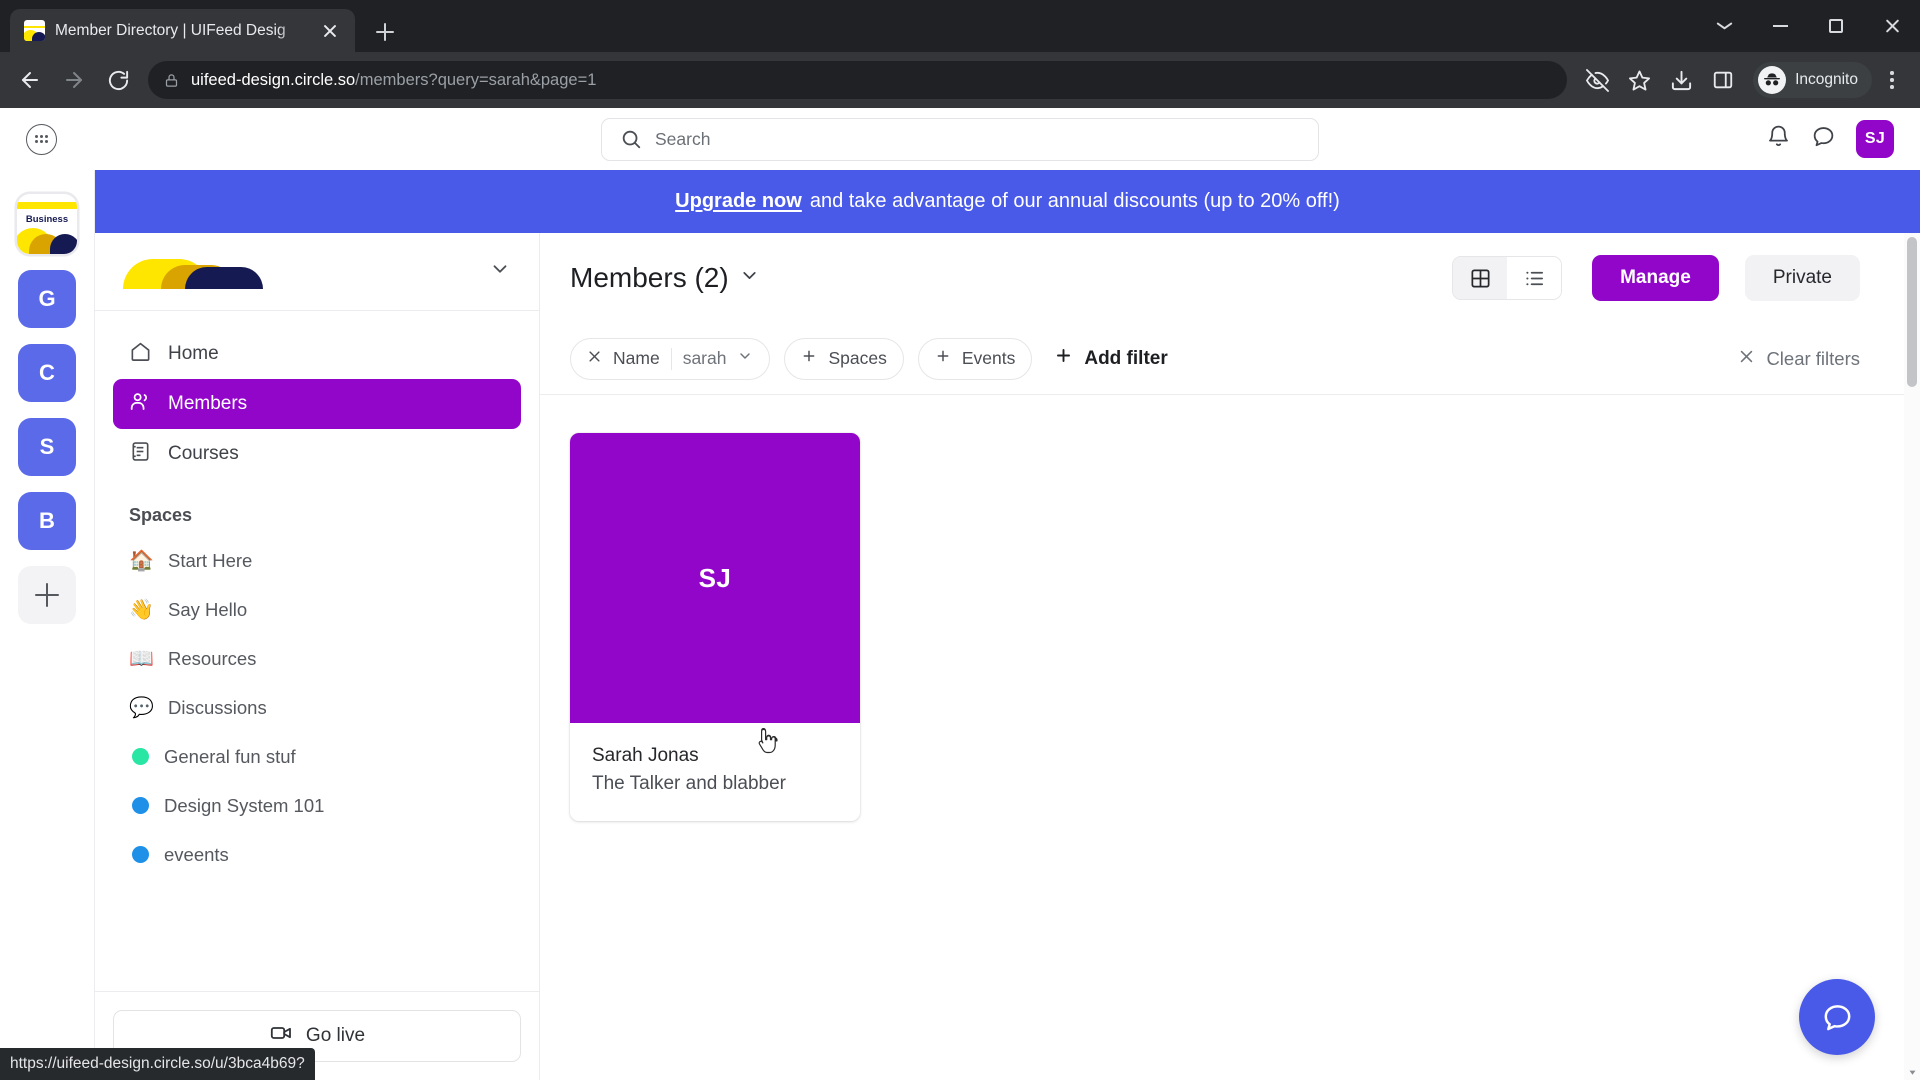 This screenshot has height=1080, width=1920. I want to click on sidebar-item-home: Home, so click(317, 354).